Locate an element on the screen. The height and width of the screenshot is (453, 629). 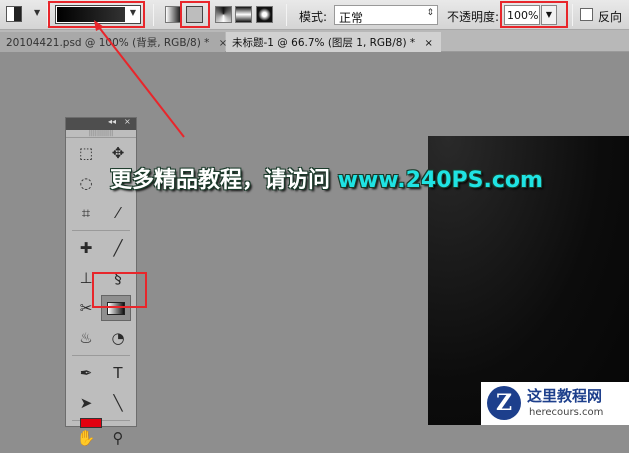
mode-value: 正常 is located at coordinates (351, 18).